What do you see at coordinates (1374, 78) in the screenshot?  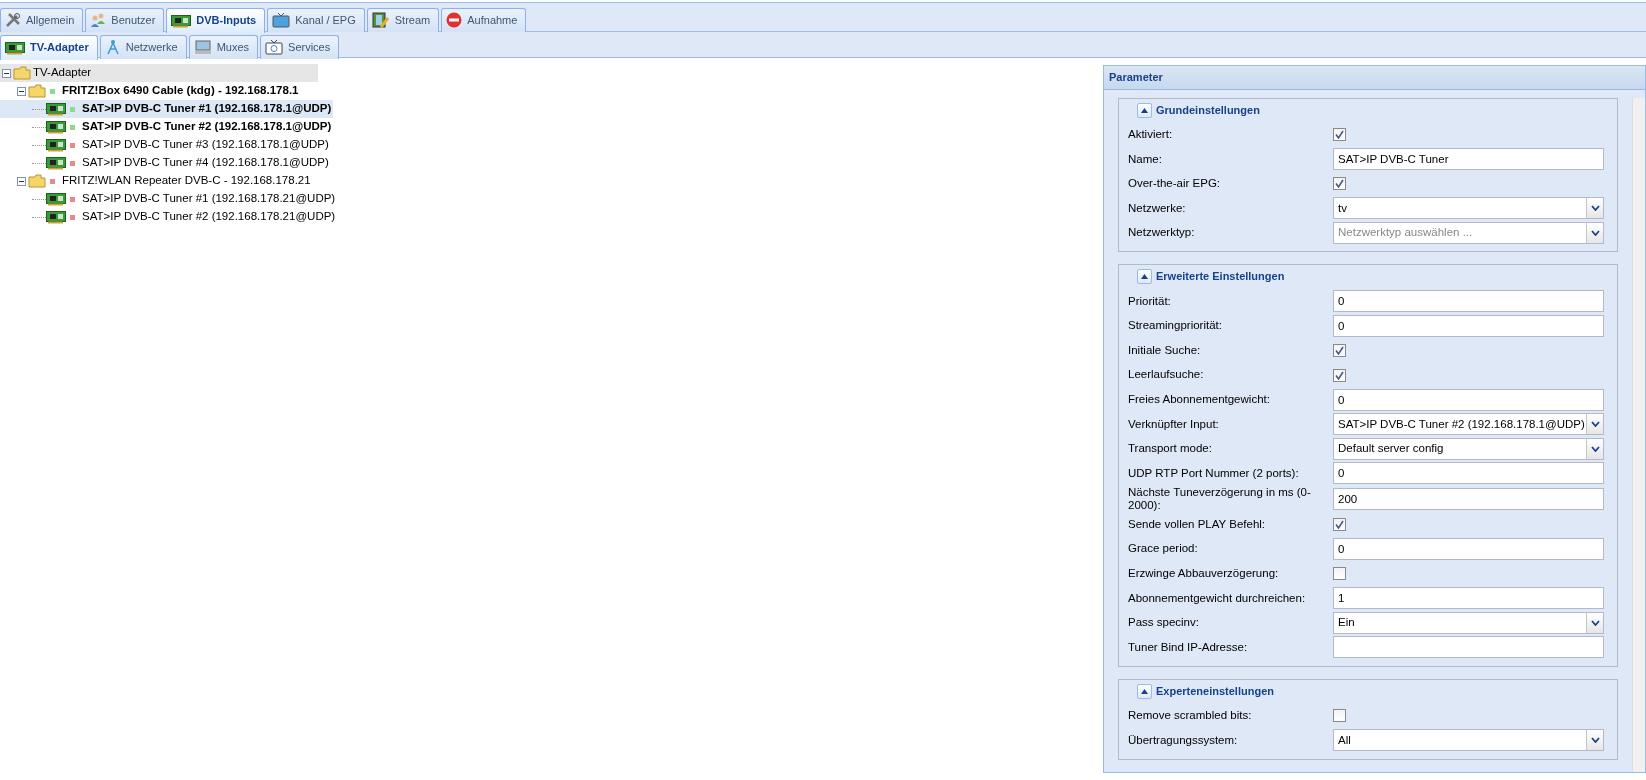 I see `panel-title: Parameter` at bounding box center [1374, 78].